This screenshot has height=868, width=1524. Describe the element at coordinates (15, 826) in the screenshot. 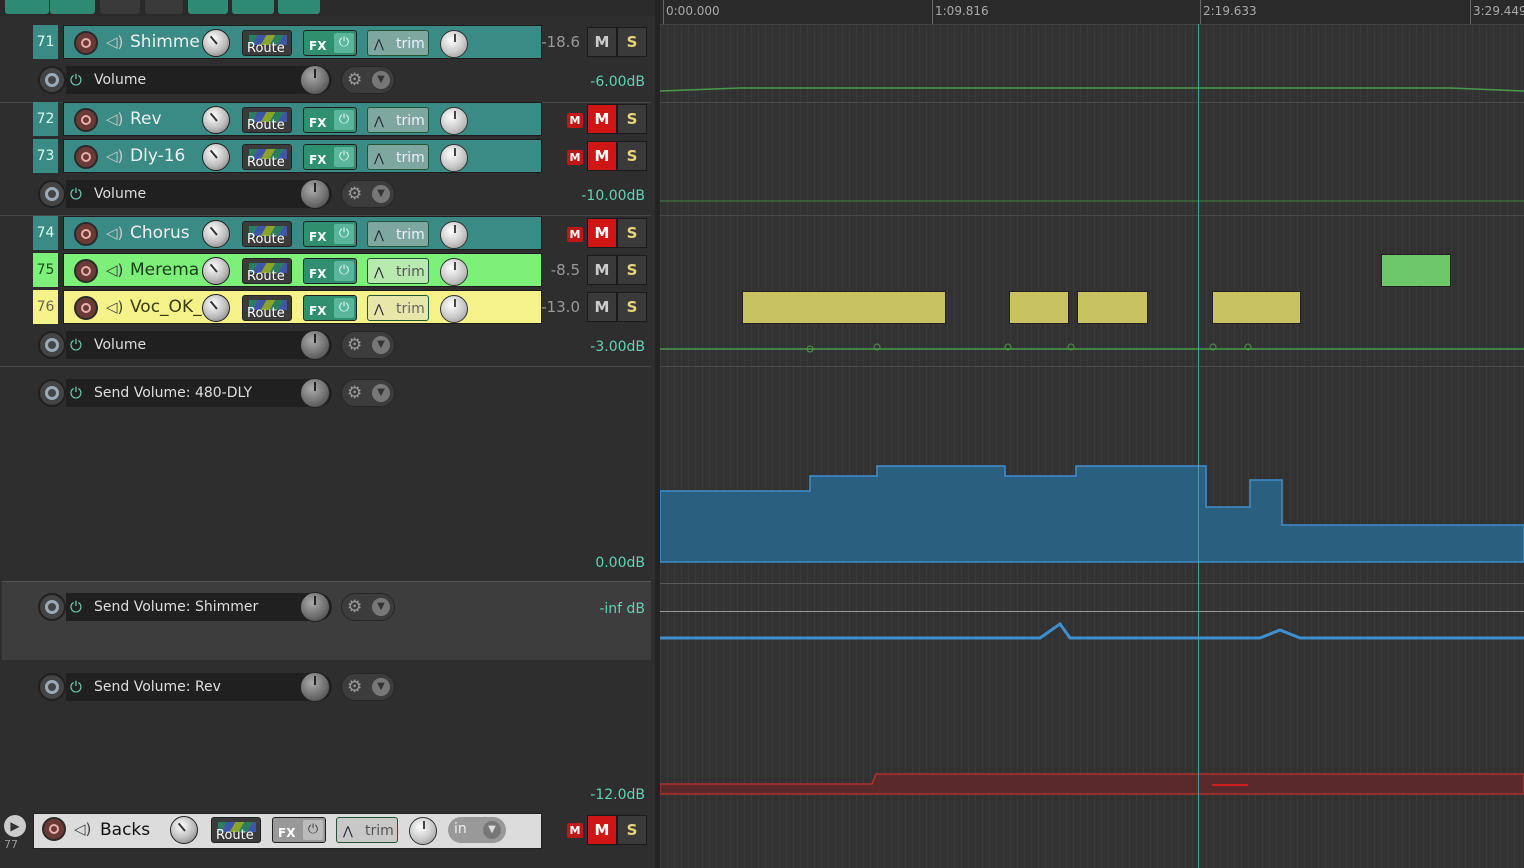

I see `play-icon: ▶` at that location.